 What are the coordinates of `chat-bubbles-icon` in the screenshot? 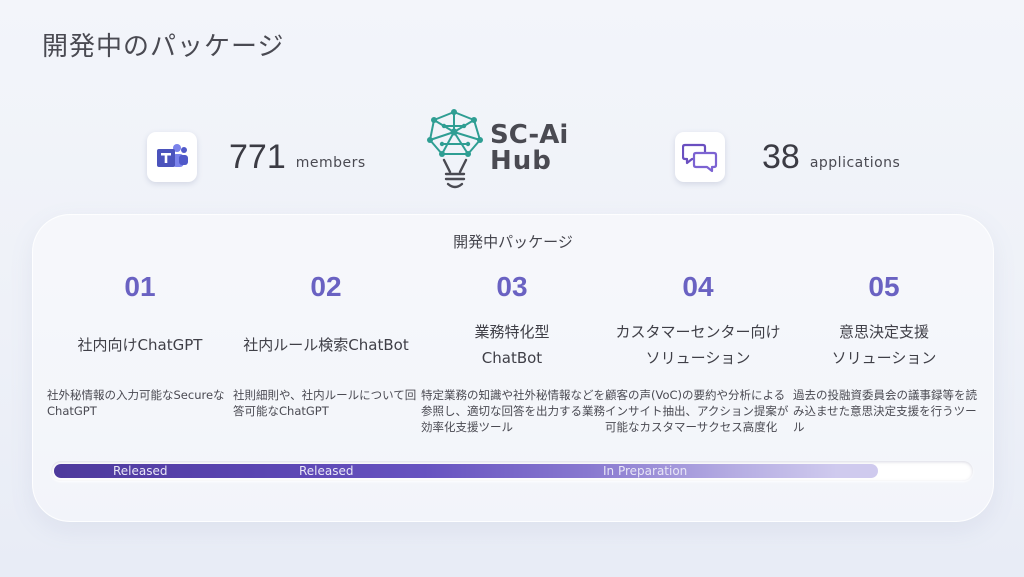 It's located at (700, 157).